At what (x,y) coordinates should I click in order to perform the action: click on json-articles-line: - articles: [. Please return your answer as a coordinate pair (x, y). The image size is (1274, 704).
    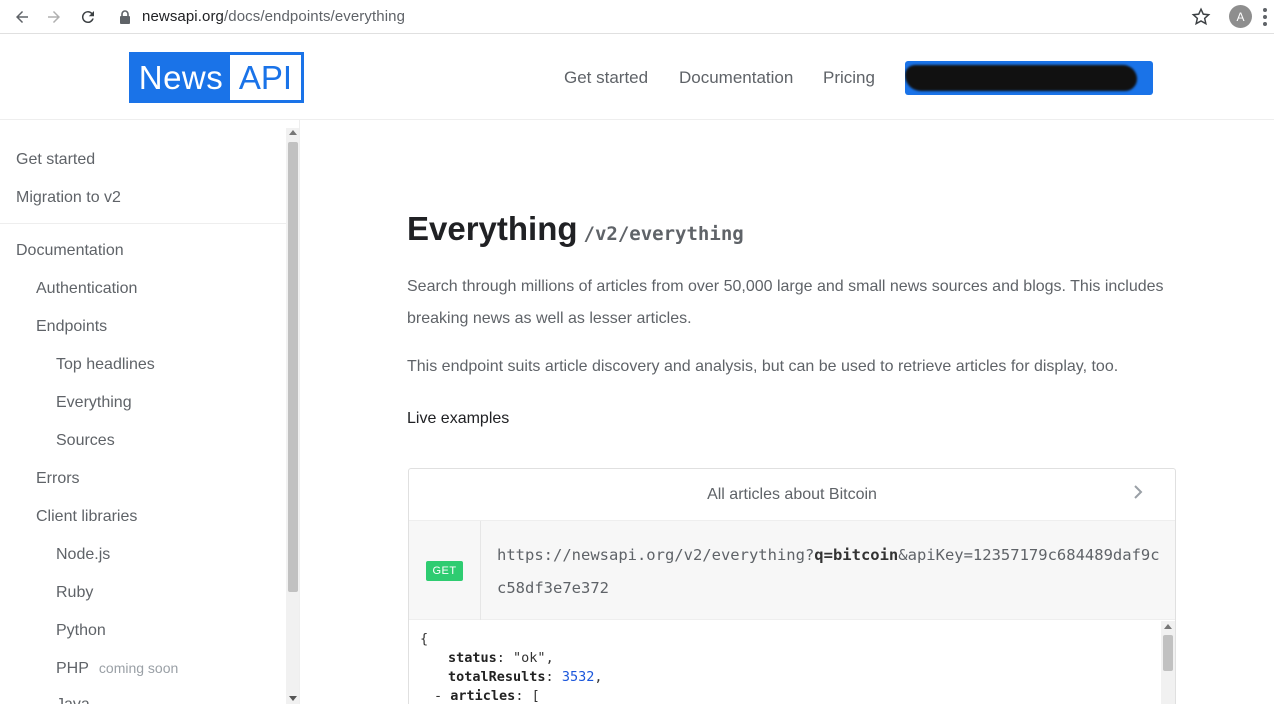
    Looking at the image, I should click on (487, 696).